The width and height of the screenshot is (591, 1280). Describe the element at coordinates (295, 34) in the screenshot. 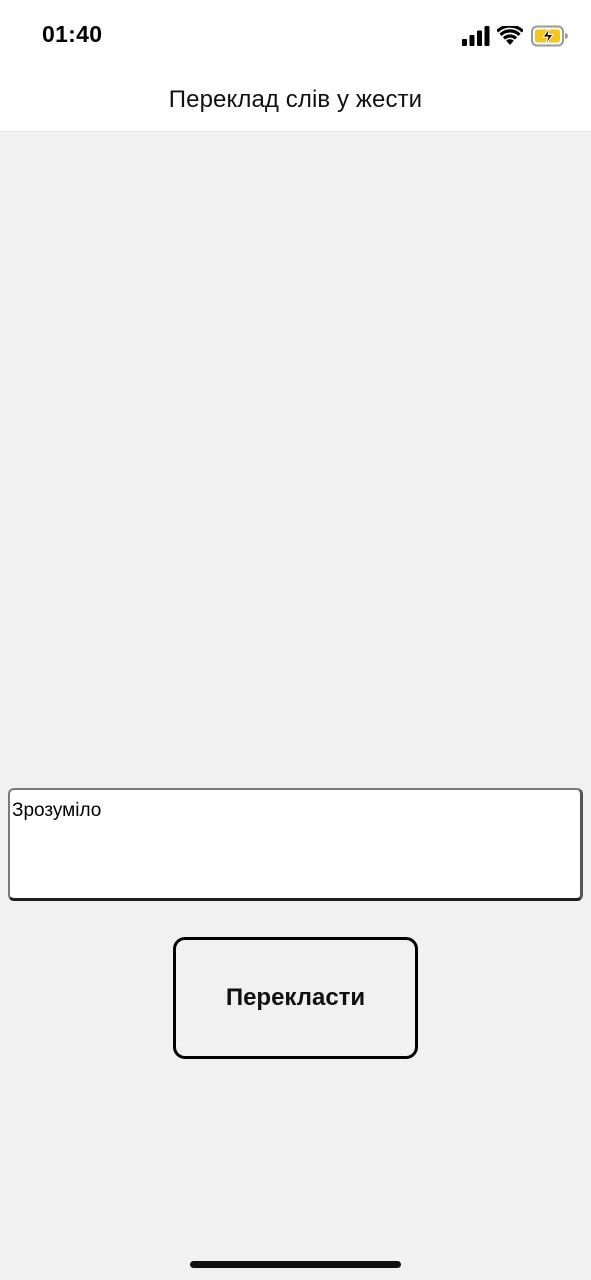

I see `status-bar: 01:40` at that location.